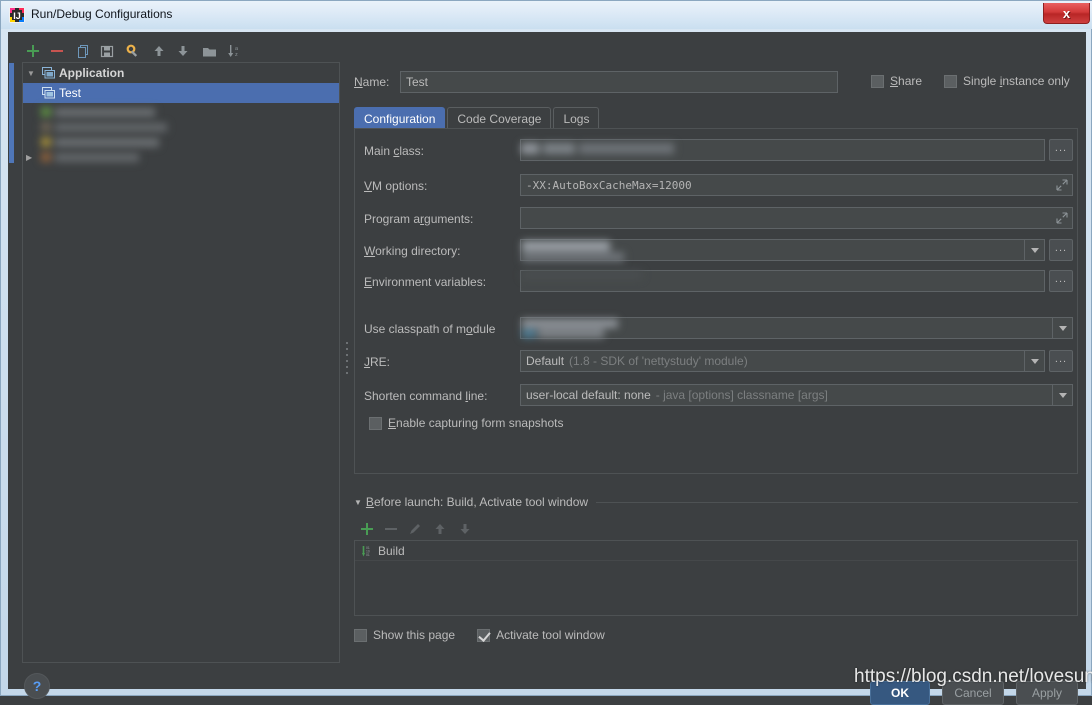  I want to click on tab-configuration: Configuration, so click(400, 118).